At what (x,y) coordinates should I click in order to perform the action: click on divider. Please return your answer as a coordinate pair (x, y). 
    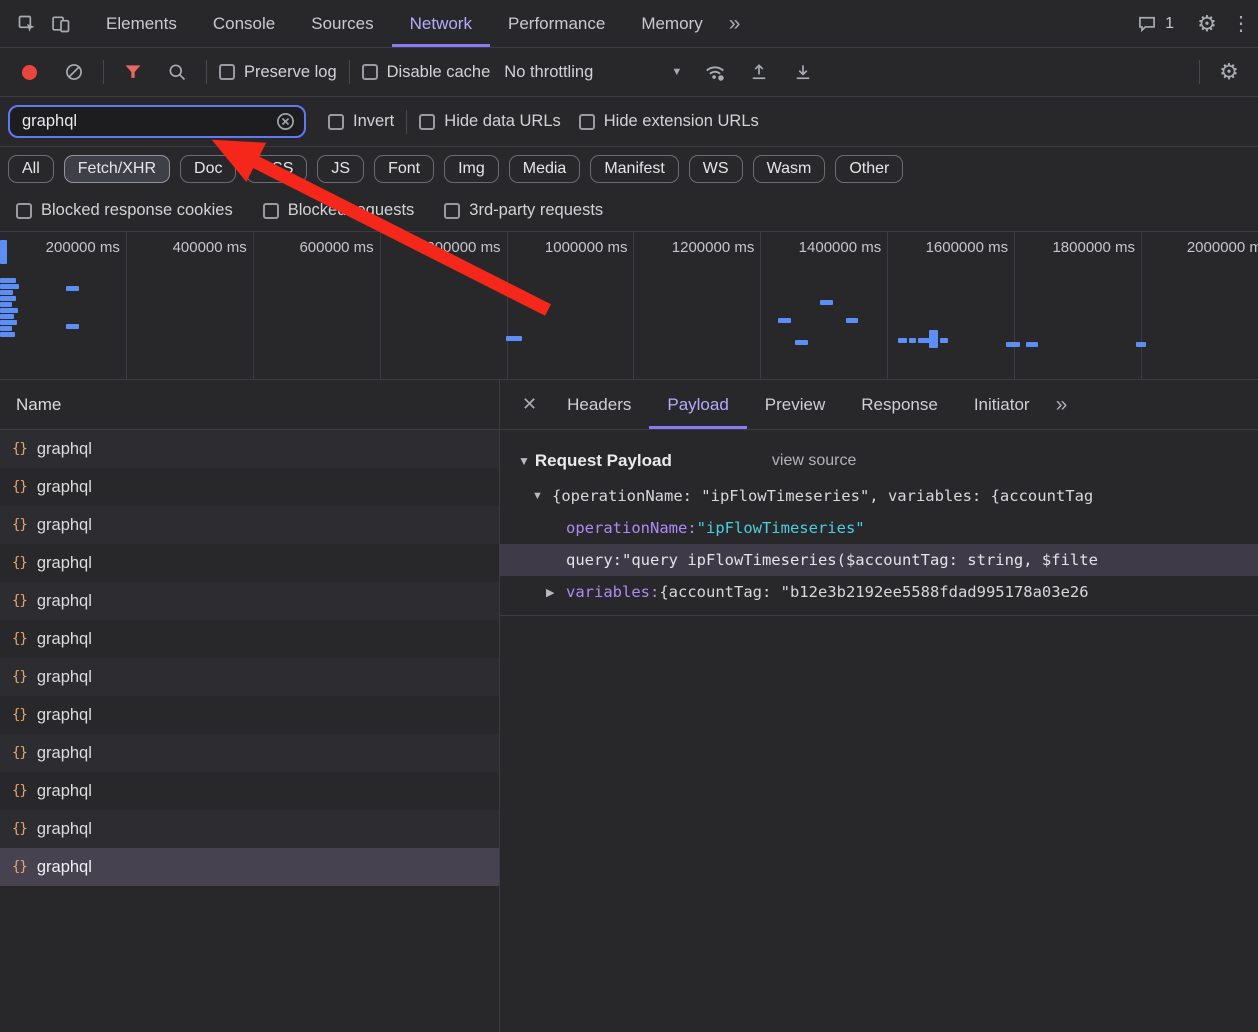
    Looking at the image, I should click on (879, 615).